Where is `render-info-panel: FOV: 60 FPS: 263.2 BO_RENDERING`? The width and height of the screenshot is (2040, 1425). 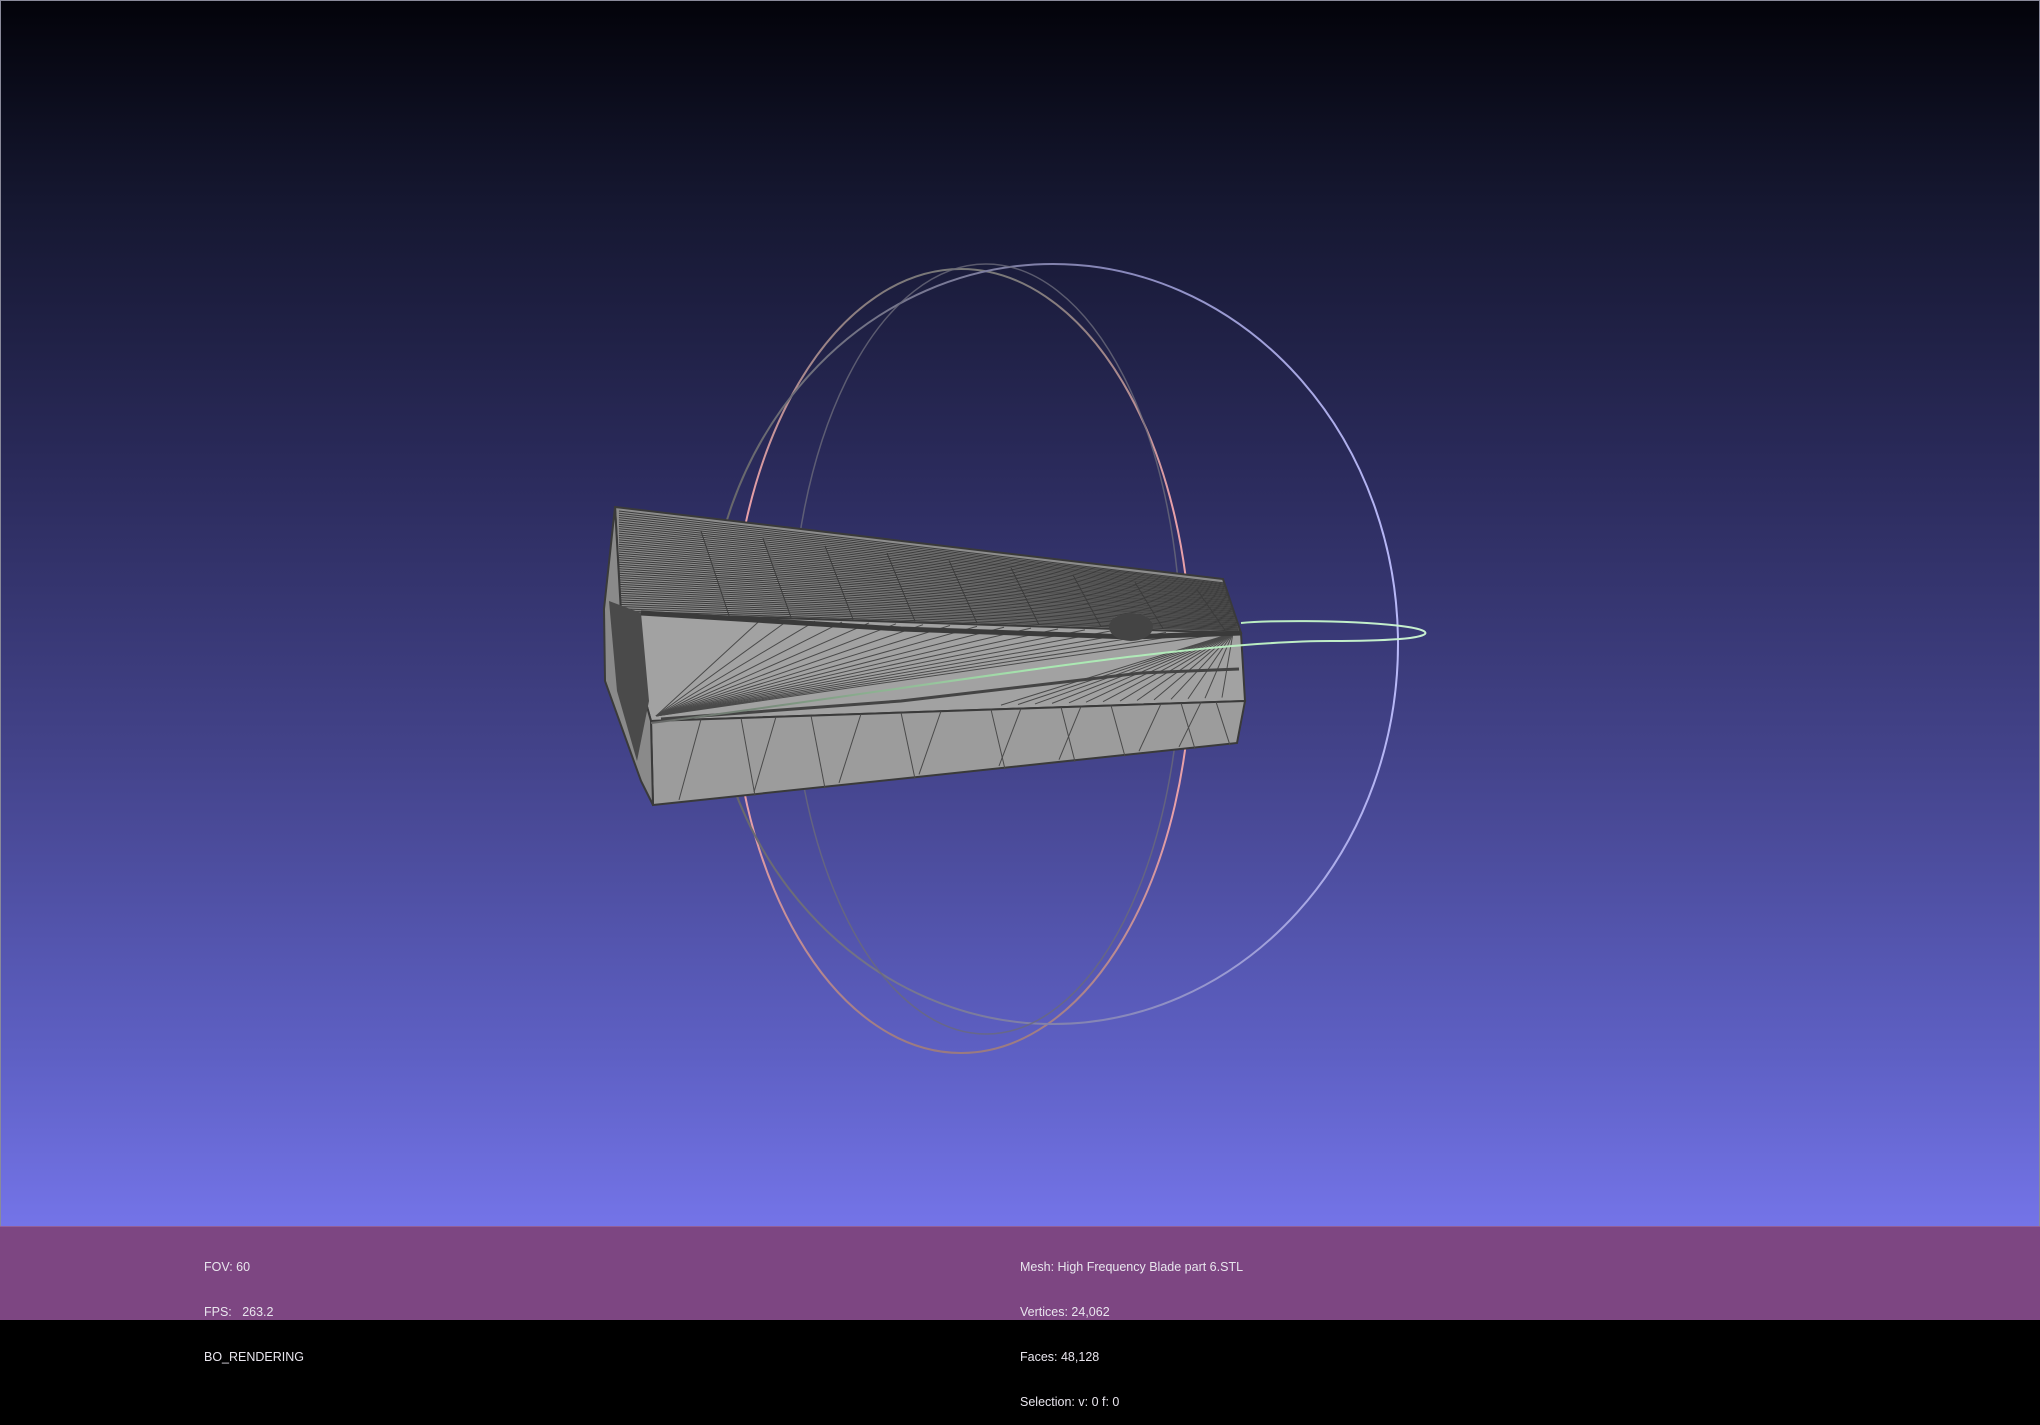
render-info-panel: FOV: 60 FPS: 263.2 BO_RENDERING is located at coordinates (254, 1305).